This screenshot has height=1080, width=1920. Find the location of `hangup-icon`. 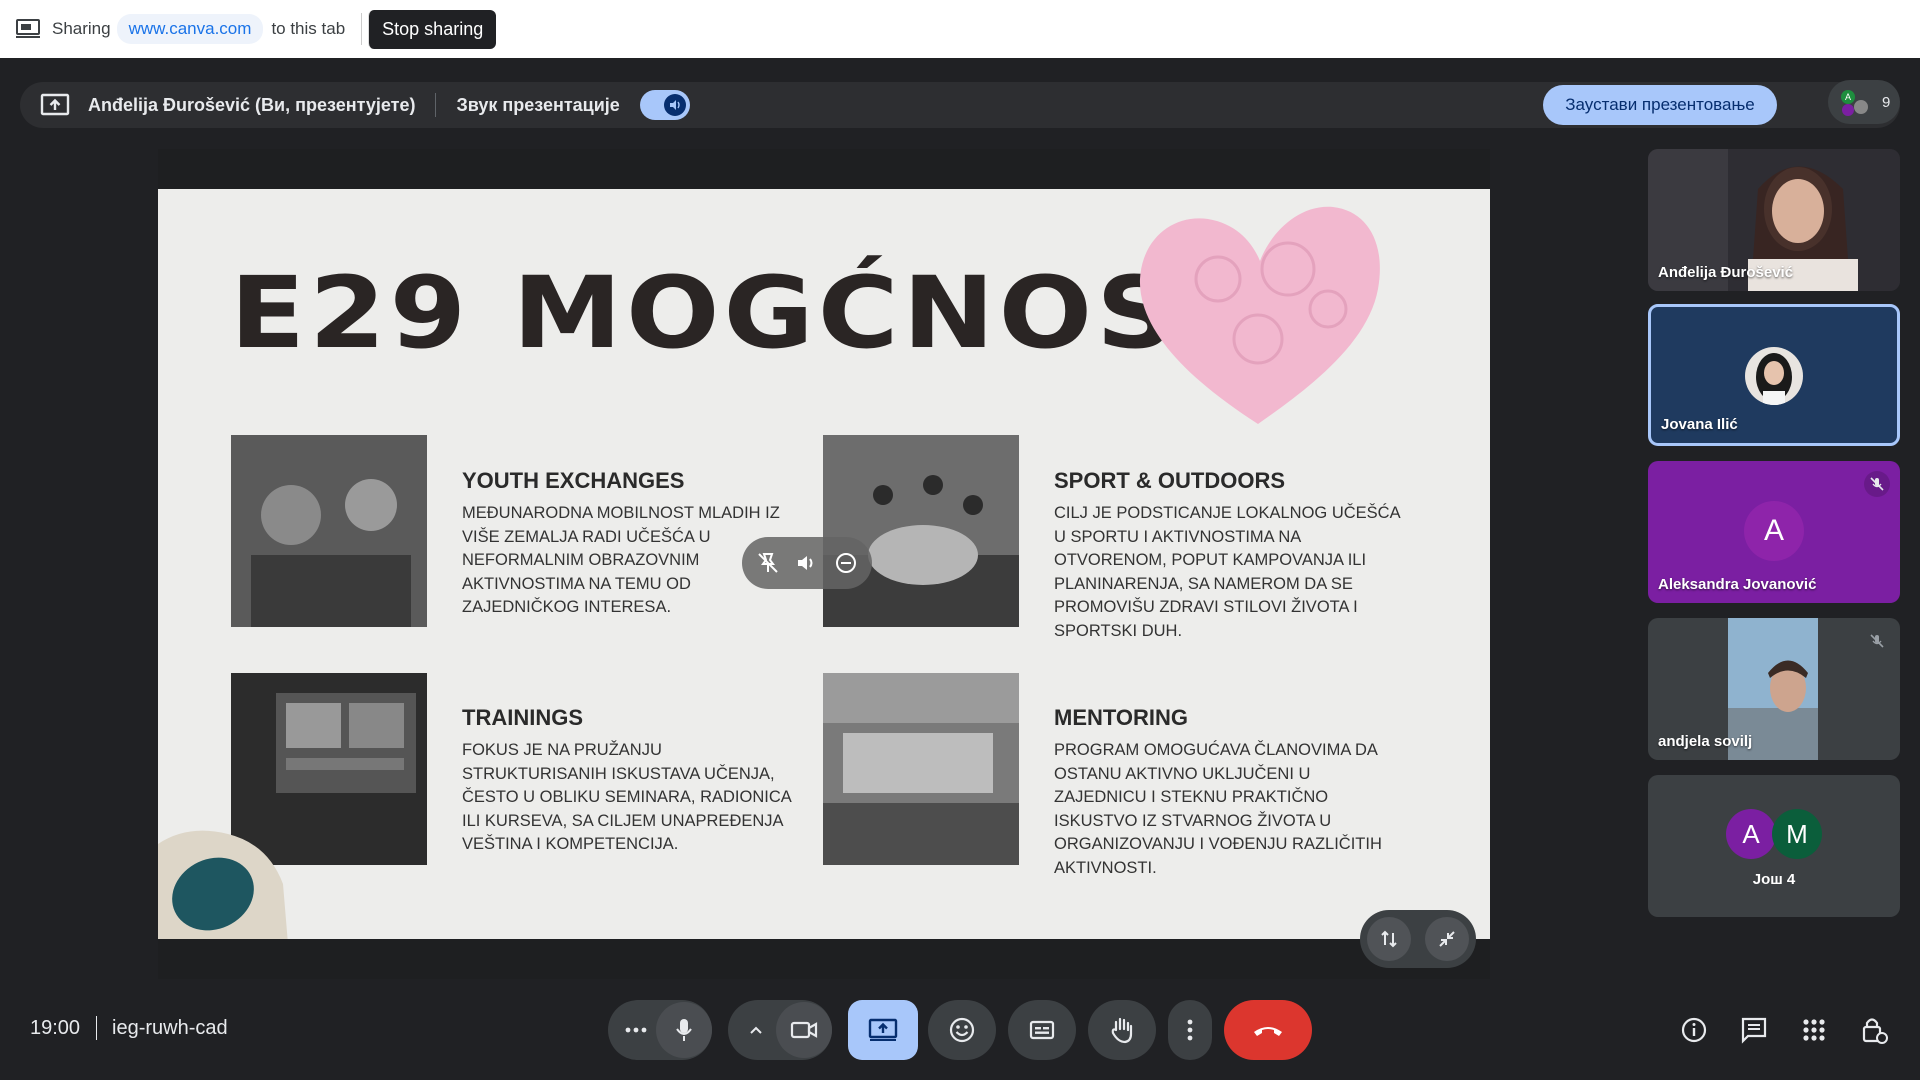

hangup-icon is located at coordinates (1268, 1031).